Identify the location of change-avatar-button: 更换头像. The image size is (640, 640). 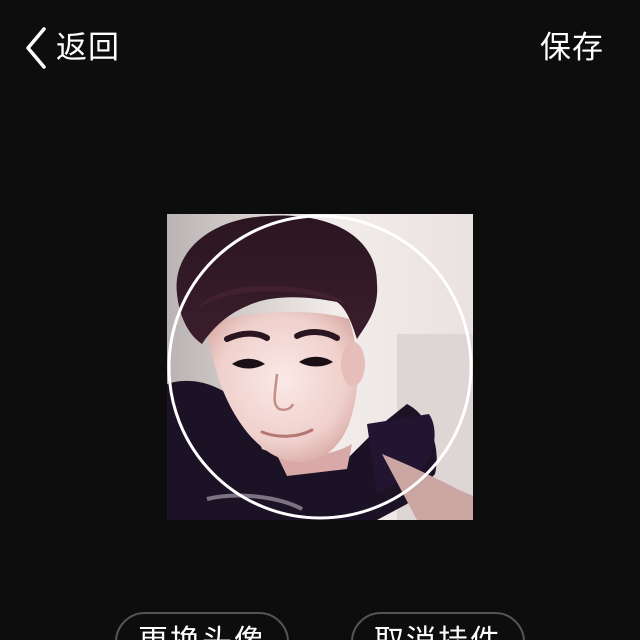
(202, 626).